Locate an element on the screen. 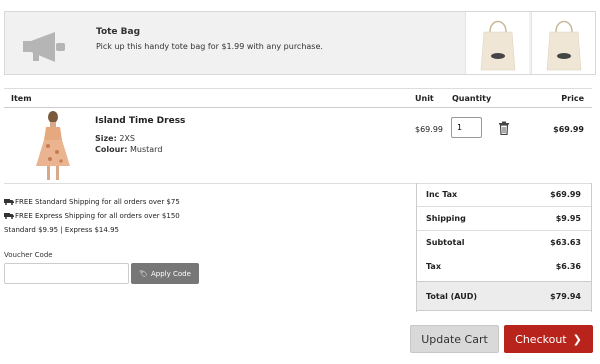  unit-price: $69.99 is located at coordinates (429, 129).